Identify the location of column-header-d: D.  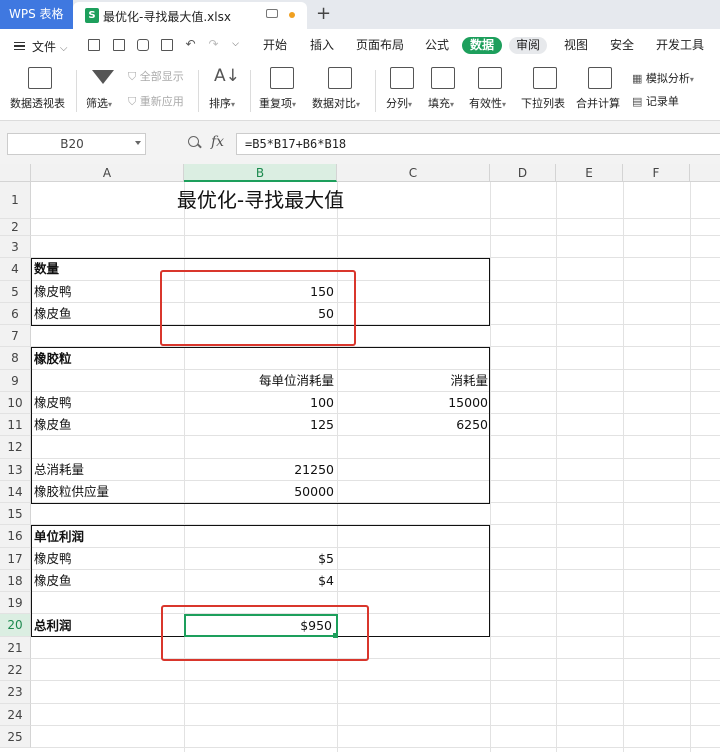
(523, 173).